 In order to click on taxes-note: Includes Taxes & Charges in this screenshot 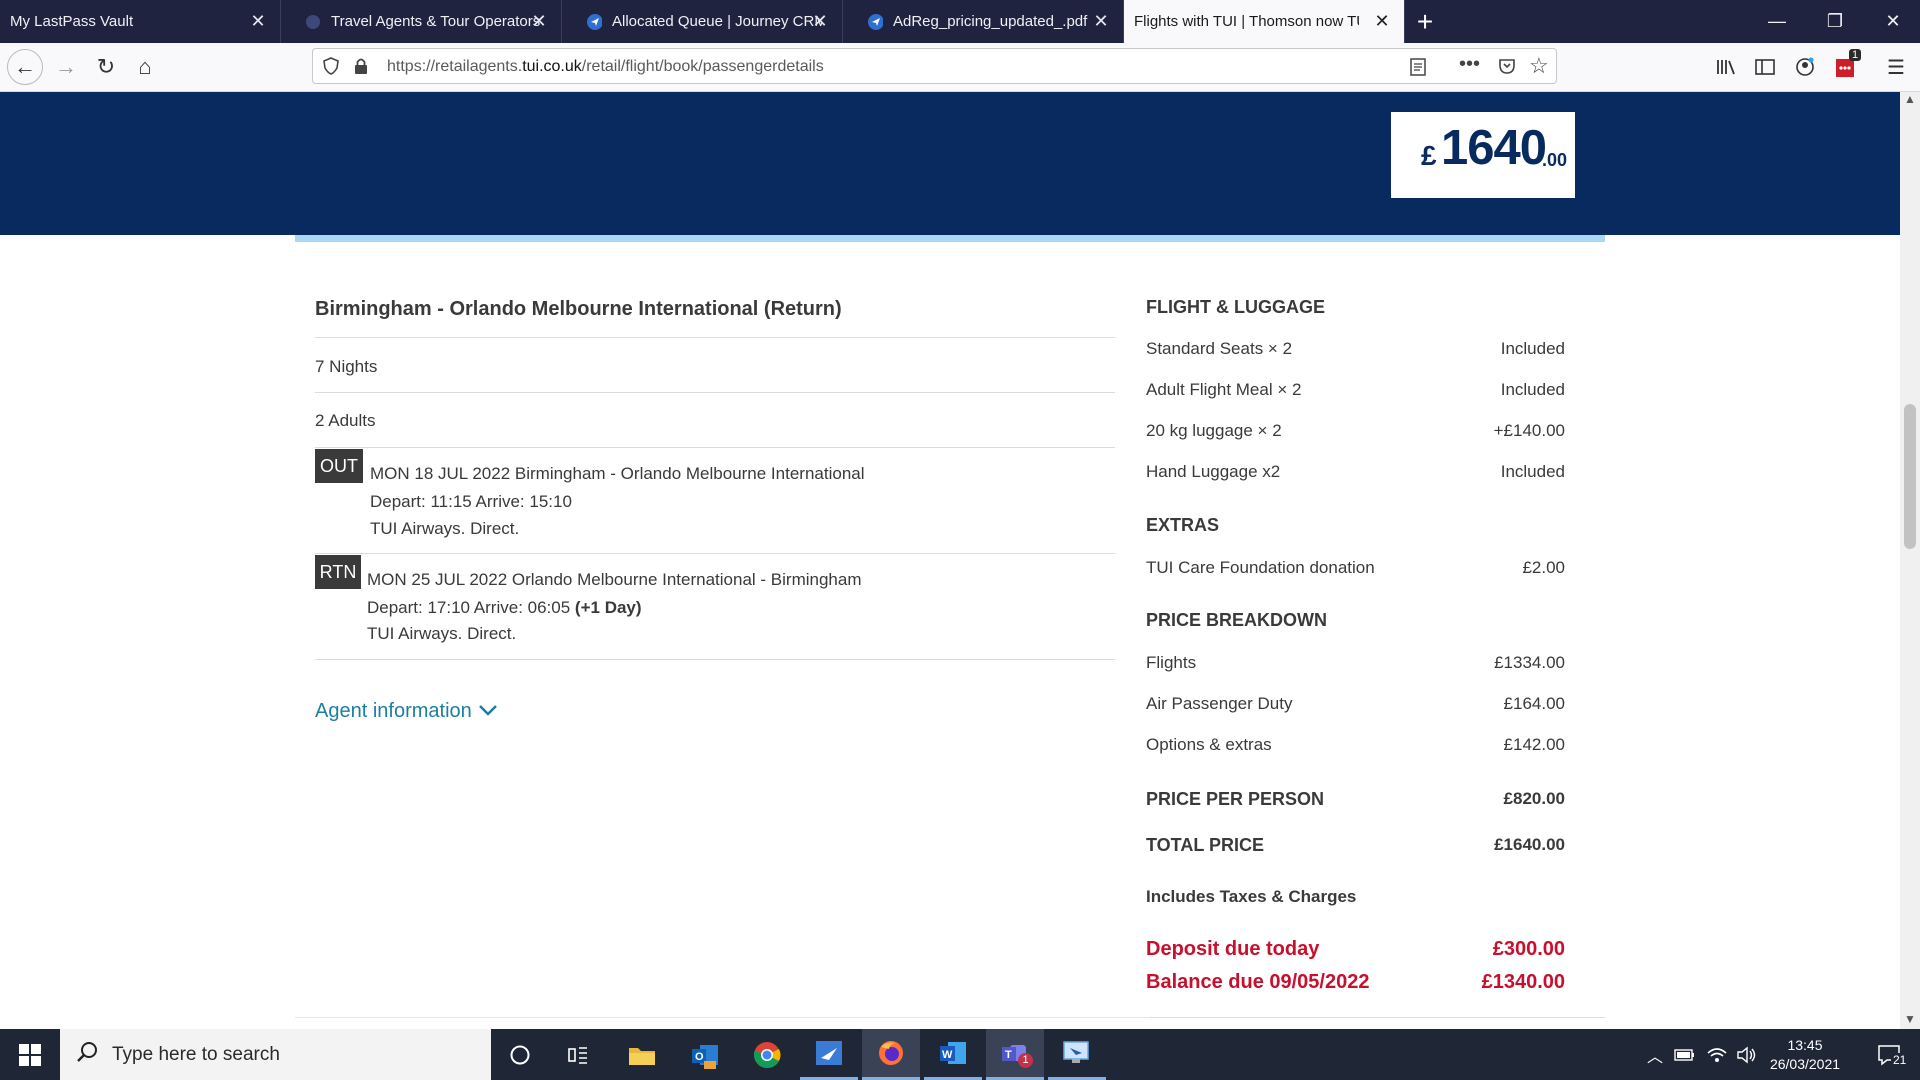, I will do `click(1251, 896)`.